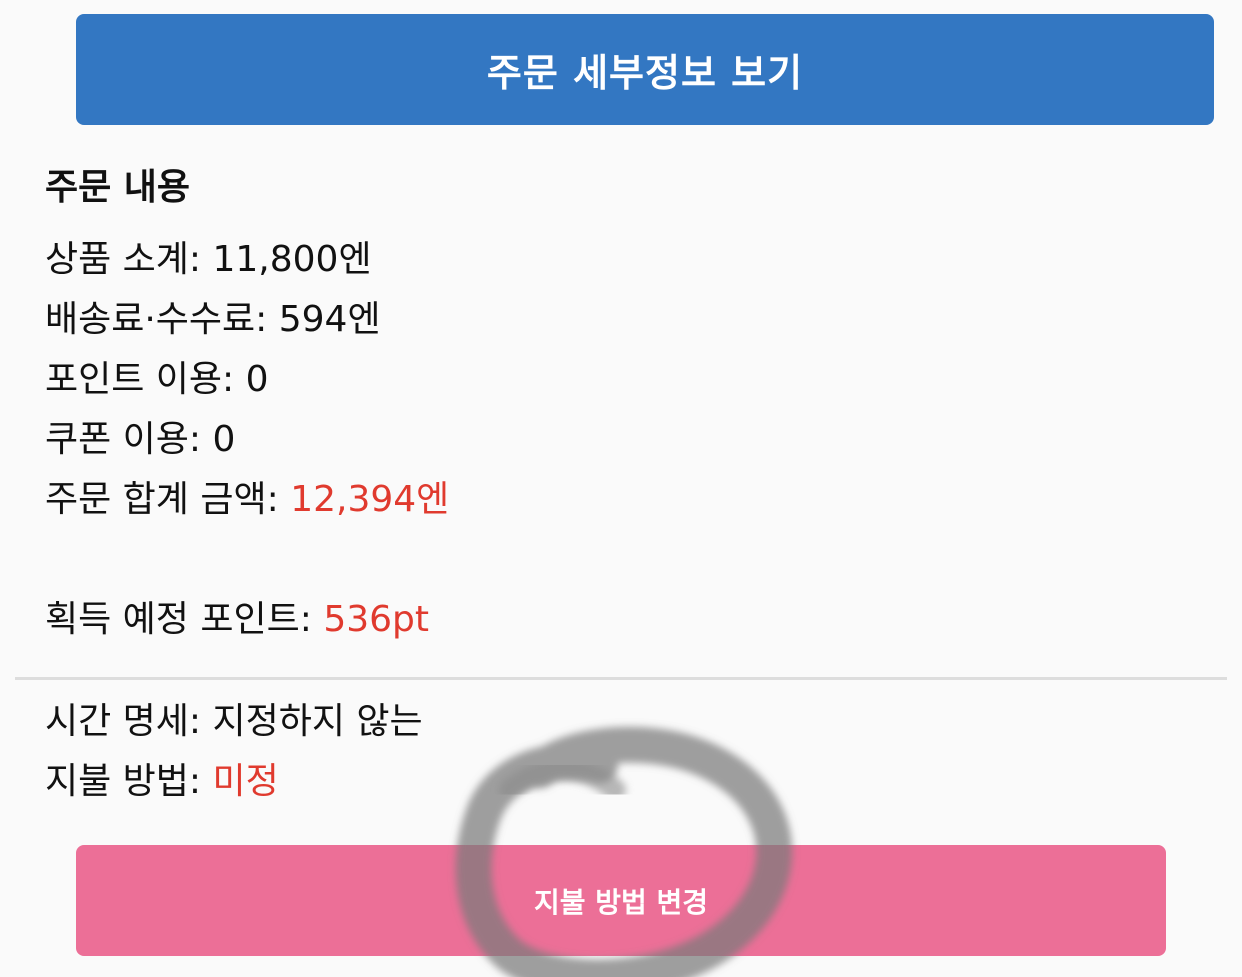 The width and height of the screenshot is (1242, 977). I want to click on payment-method-label: 지불 방법:, so click(129, 781).